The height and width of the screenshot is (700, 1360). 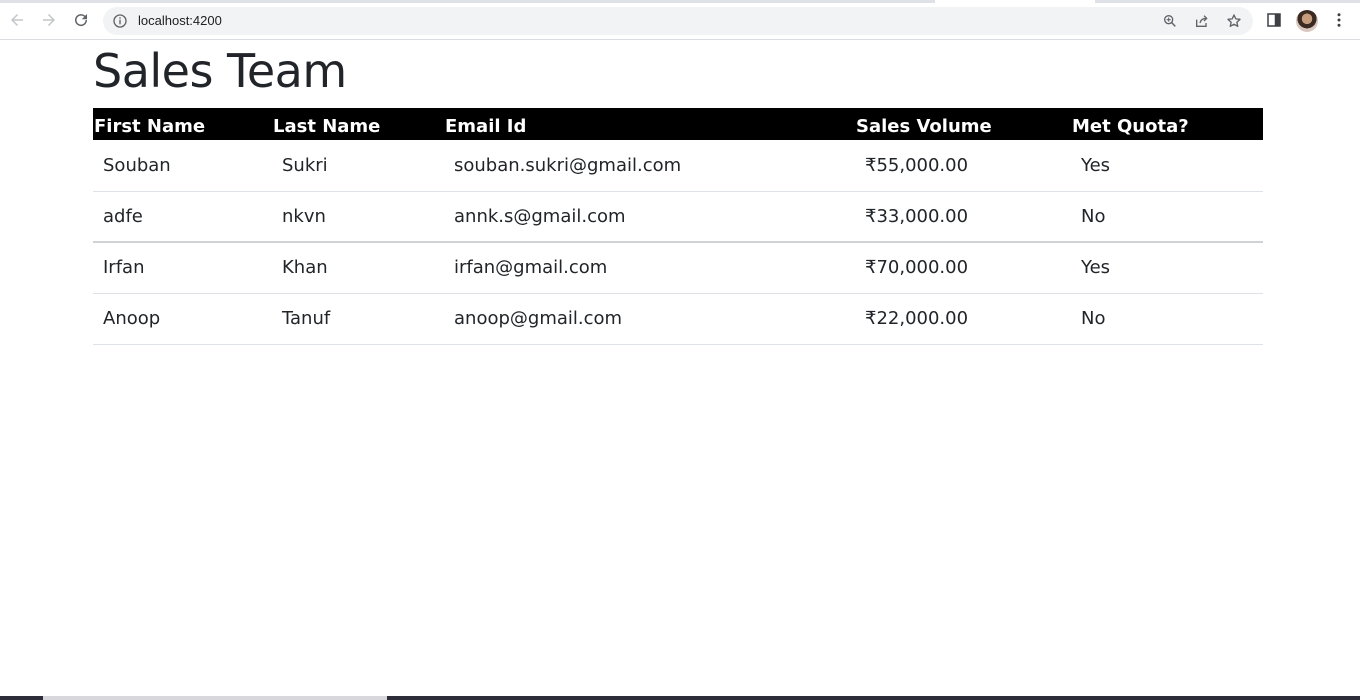 I want to click on taskbar-strip, so click(x=680, y=698).